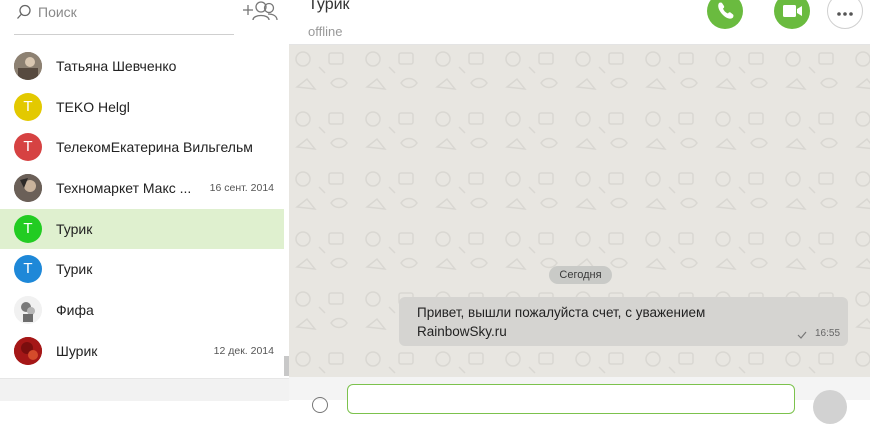  Describe the element at coordinates (116, 66) in the screenshot. I see `contact-name: Татьяна Шевченко` at that location.